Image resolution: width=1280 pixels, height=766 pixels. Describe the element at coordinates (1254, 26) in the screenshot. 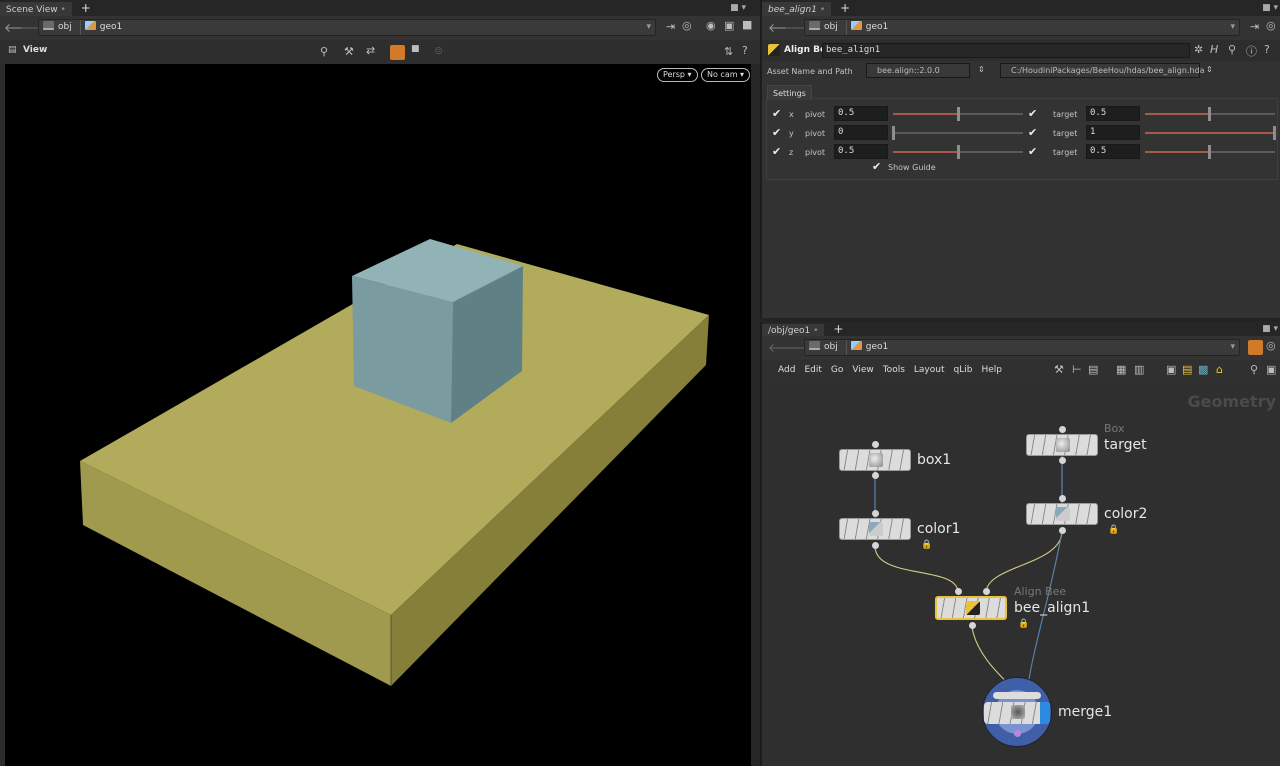

I see `pin-icon: ⇥` at that location.